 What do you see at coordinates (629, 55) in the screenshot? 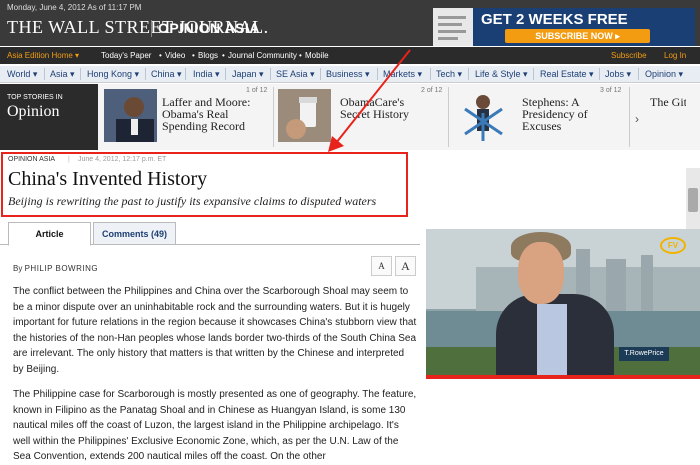
I see `subscribe-link: Subscribe` at bounding box center [629, 55].